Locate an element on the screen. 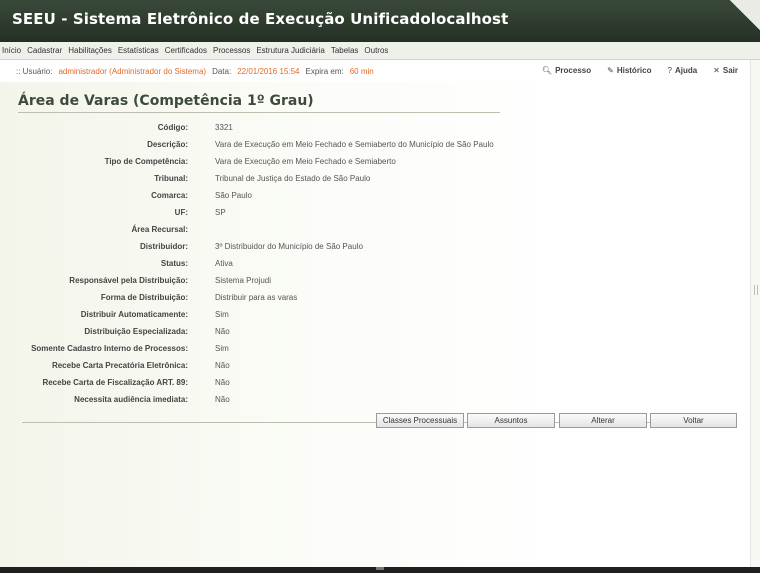 This screenshot has height=573, width=760. menu-item-certificados: Certificados is located at coordinates (186, 50).